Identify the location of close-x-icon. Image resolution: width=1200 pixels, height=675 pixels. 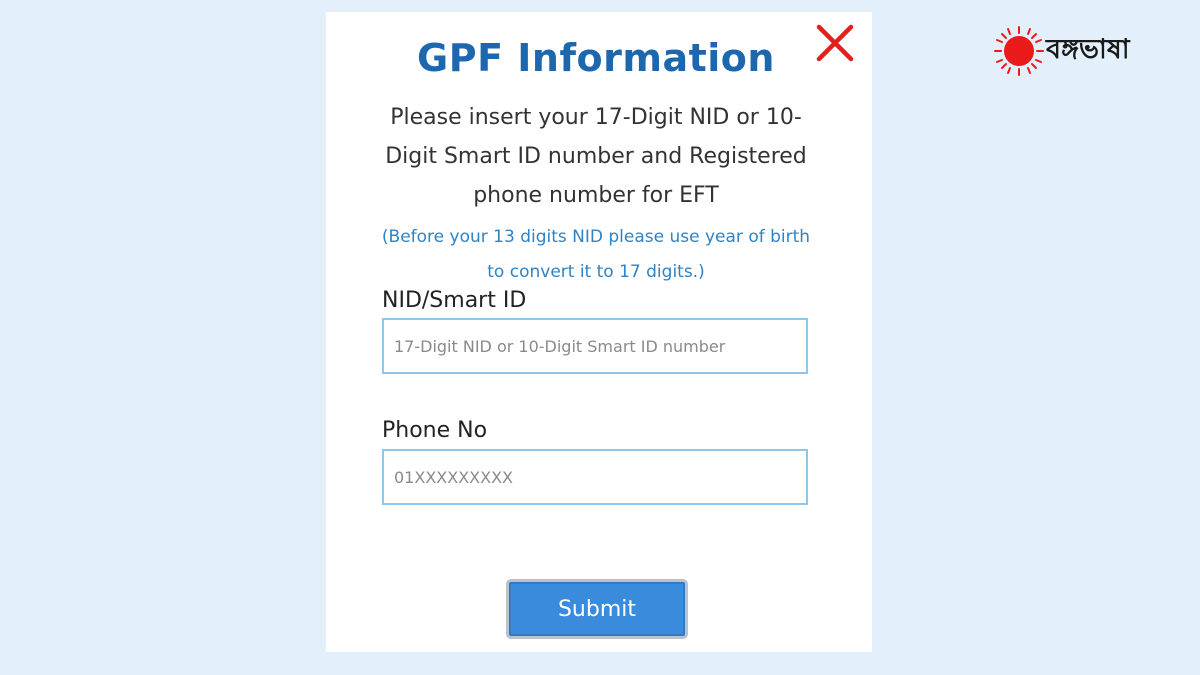
(835, 43).